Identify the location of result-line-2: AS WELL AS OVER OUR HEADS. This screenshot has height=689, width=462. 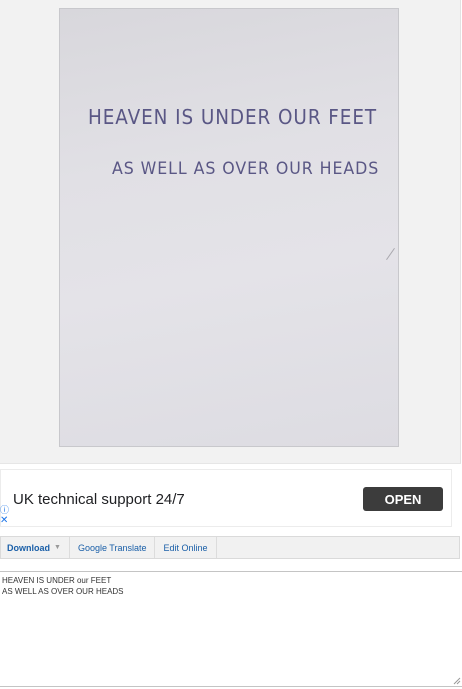
(63, 591).